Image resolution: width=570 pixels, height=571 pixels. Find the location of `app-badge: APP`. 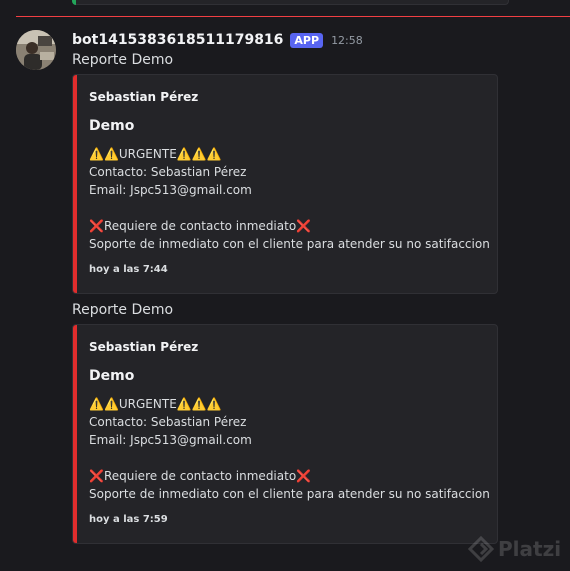

app-badge: APP is located at coordinates (307, 40).